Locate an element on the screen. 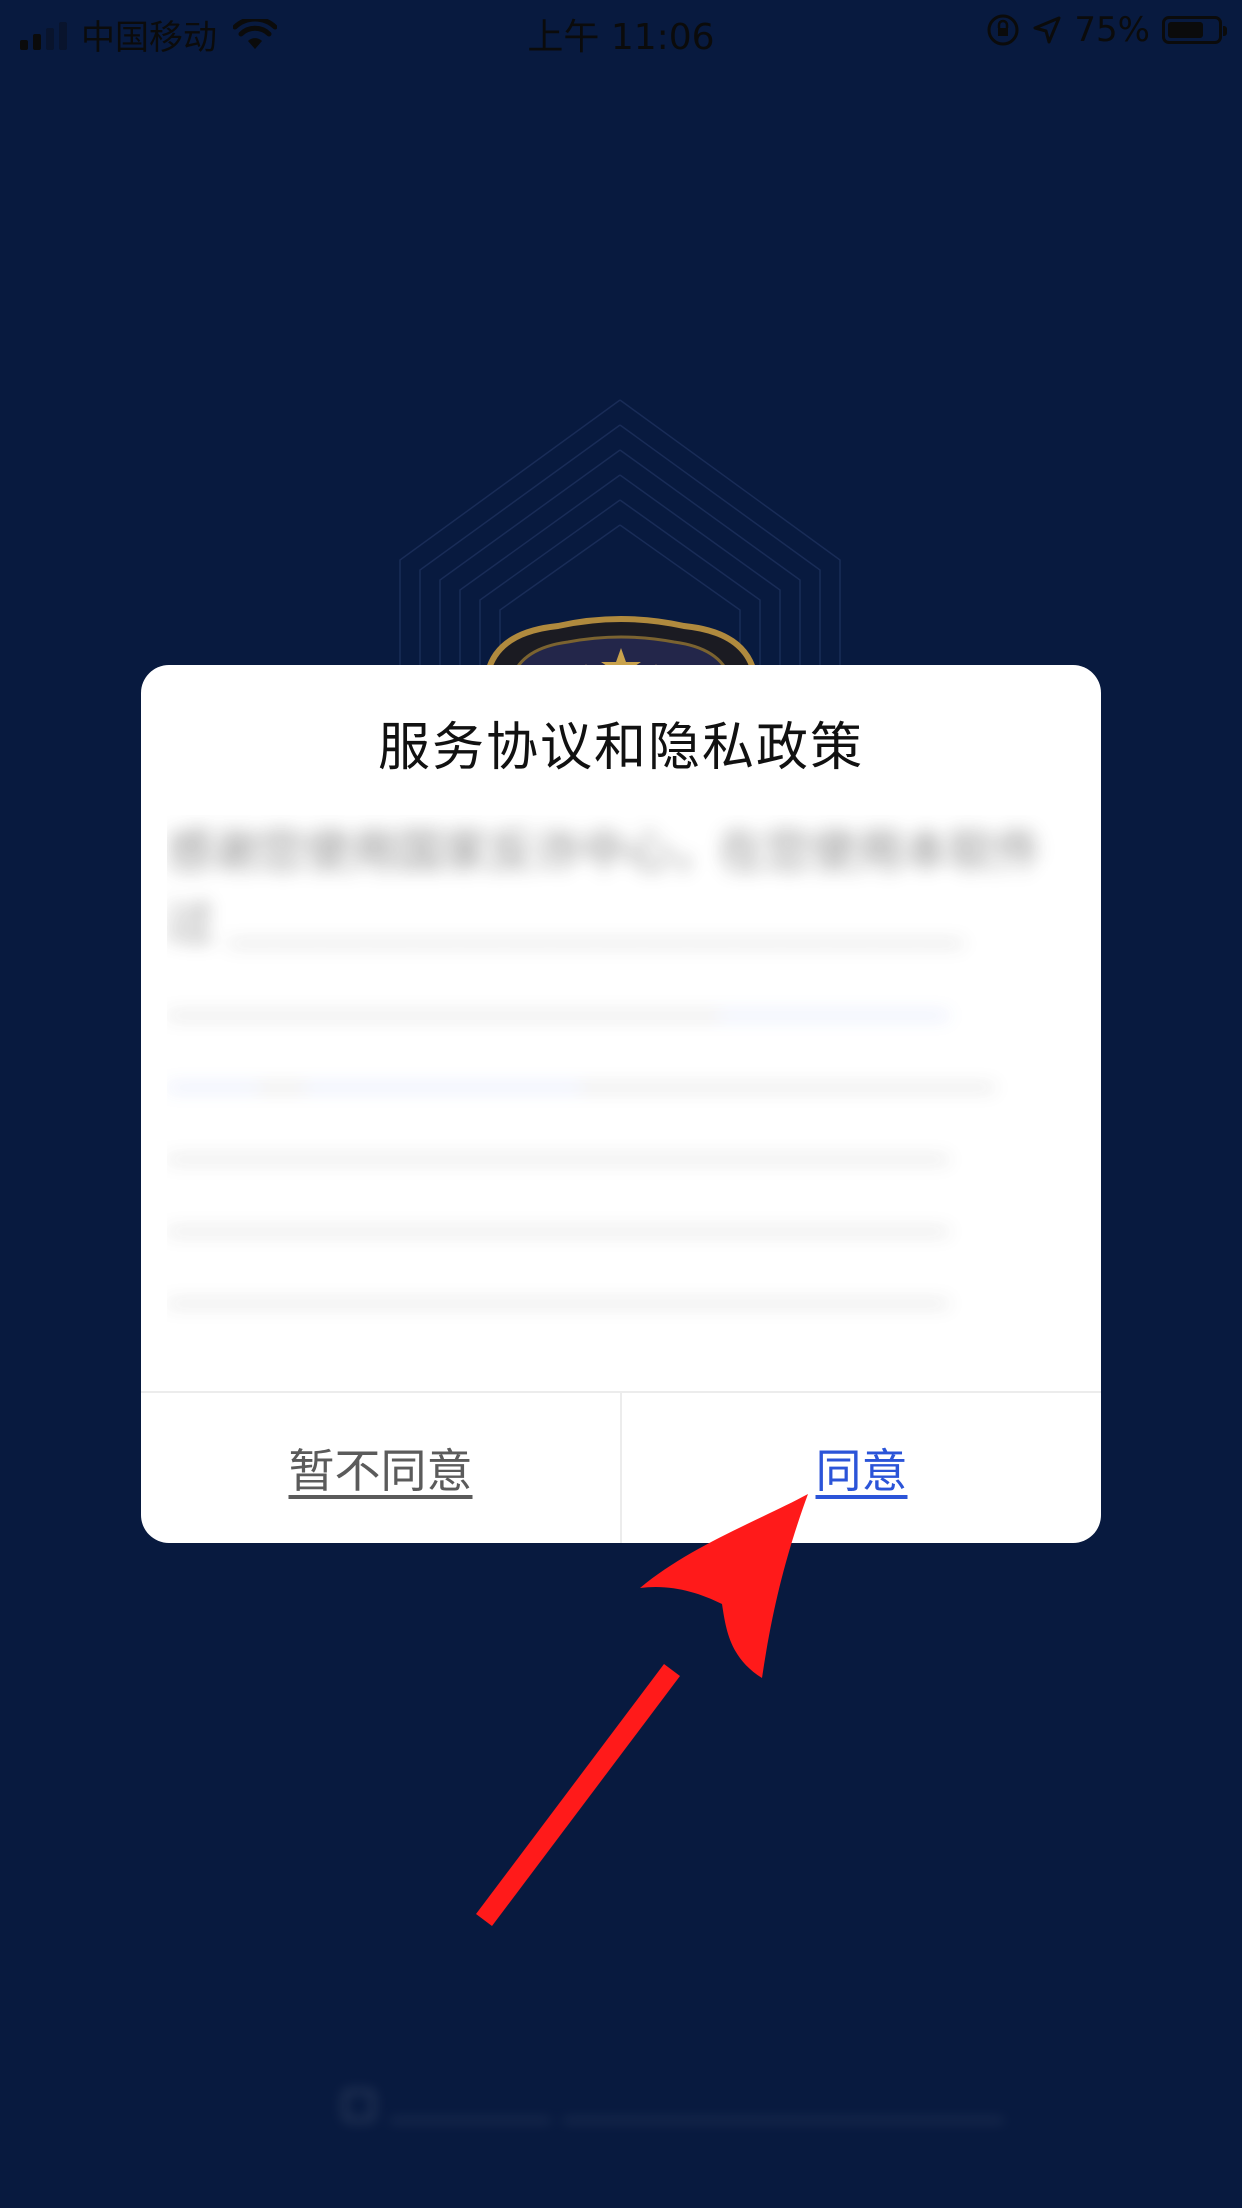 The image size is (1242, 2208). status-right: 75% is located at coordinates (1106, 30).